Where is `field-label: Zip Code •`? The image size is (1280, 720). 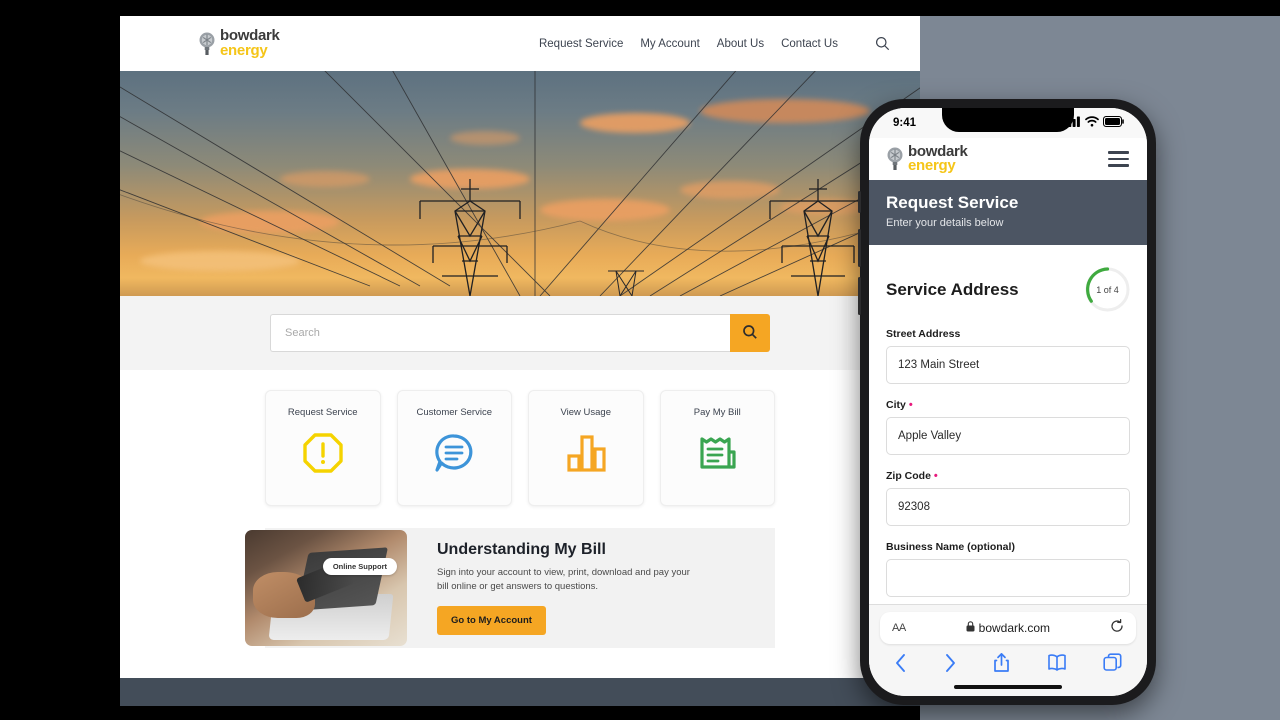 field-label: Zip Code • is located at coordinates (912, 475).